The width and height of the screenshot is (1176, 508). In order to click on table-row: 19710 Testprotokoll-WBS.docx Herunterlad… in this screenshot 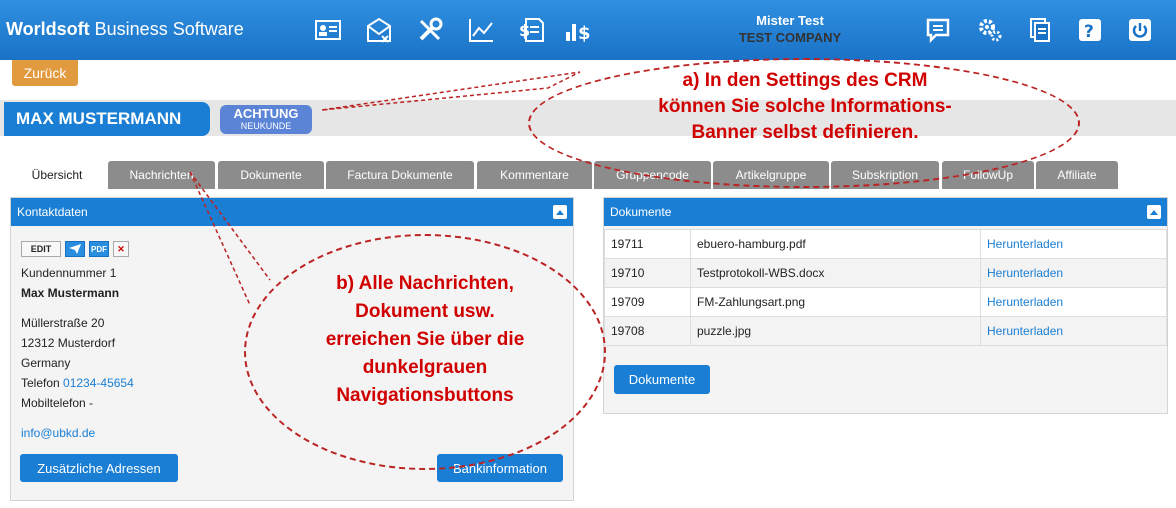, I will do `click(885, 273)`.